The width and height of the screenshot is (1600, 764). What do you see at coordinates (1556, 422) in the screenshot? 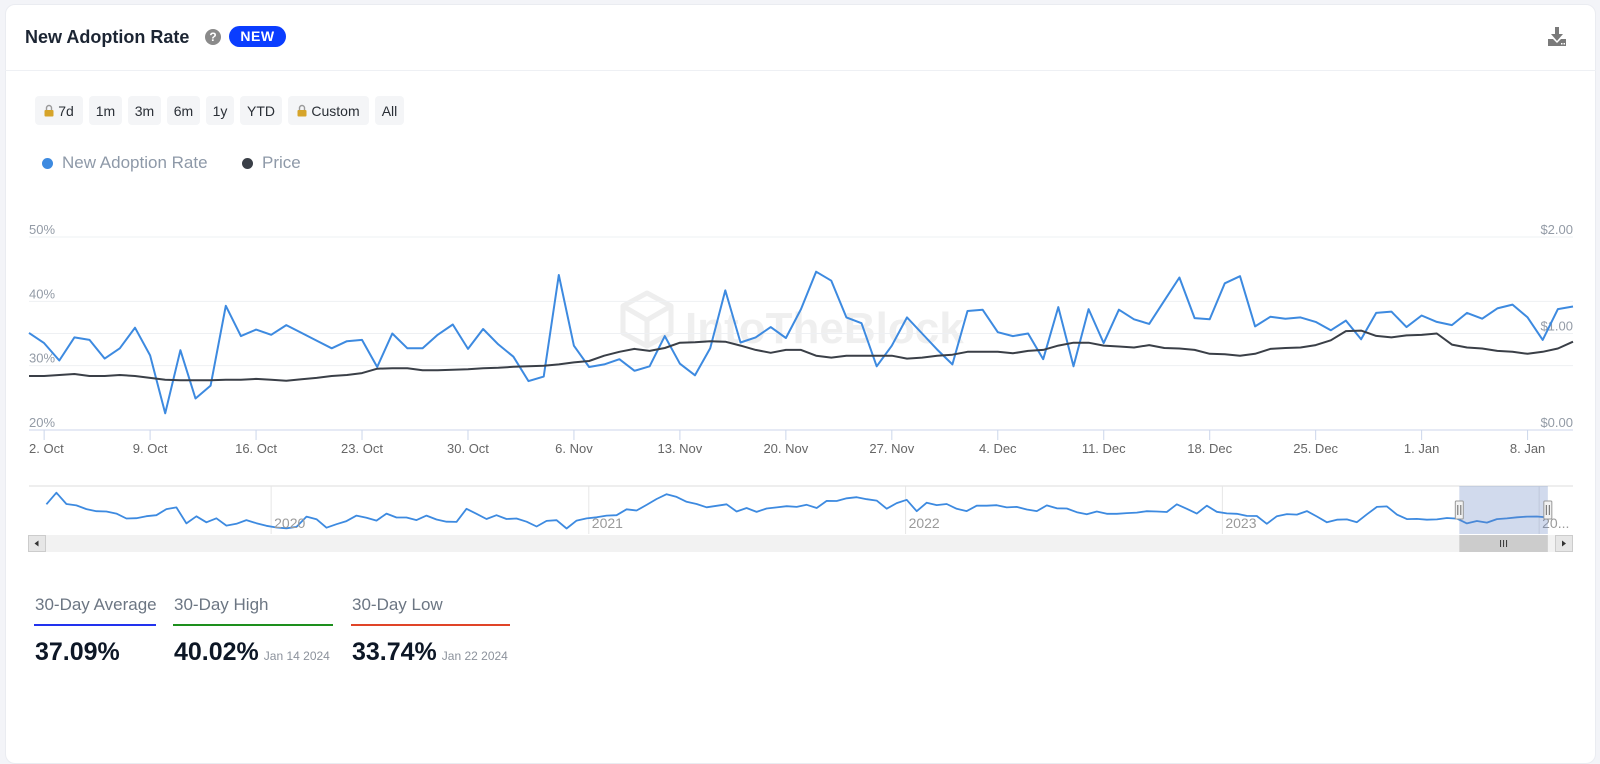
I see `y-tick-label-right: $0.00` at bounding box center [1556, 422].